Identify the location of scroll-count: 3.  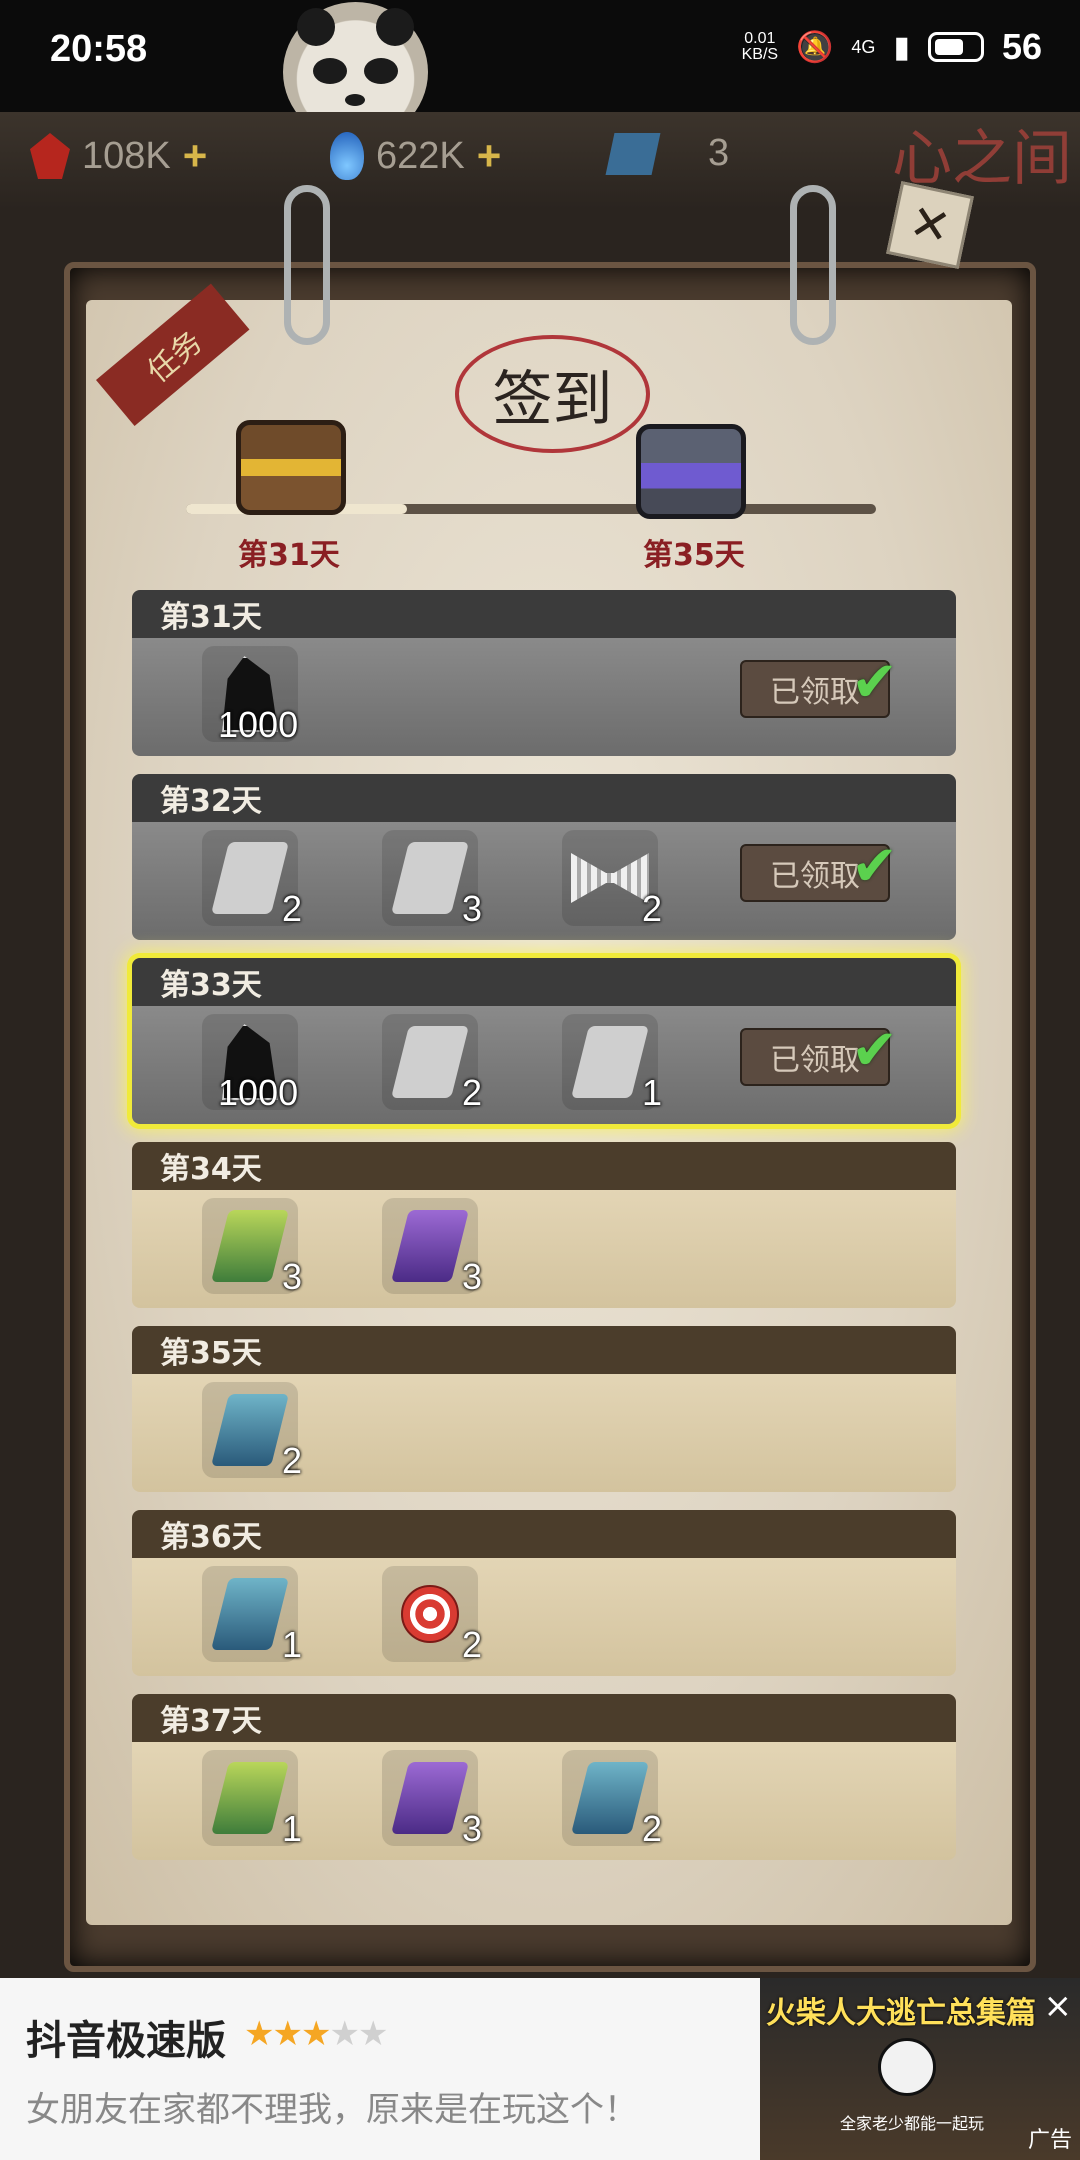
(719, 153).